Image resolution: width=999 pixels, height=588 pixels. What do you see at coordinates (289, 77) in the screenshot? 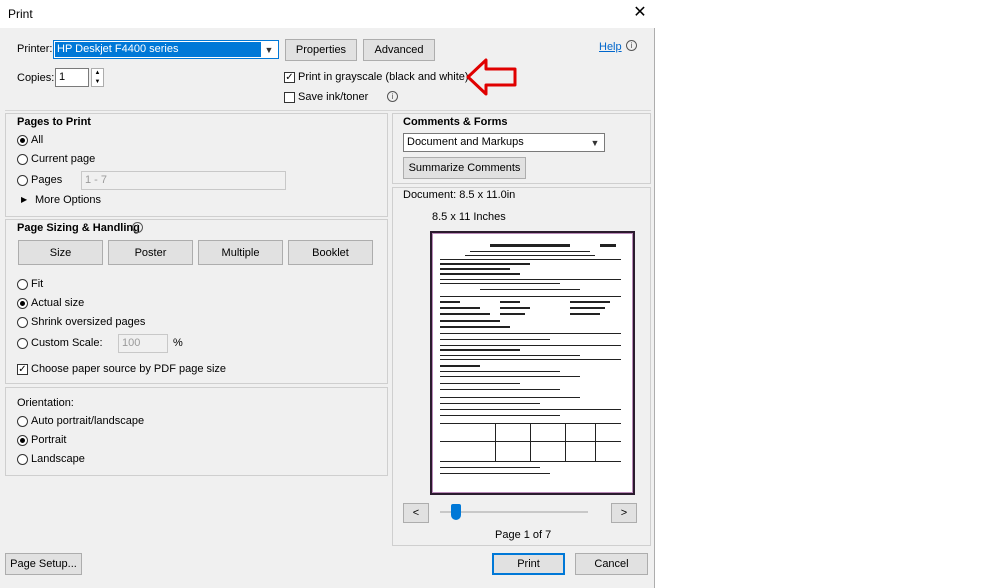
I see `grayscale-checkbox: ✓` at bounding box center [289, 77].